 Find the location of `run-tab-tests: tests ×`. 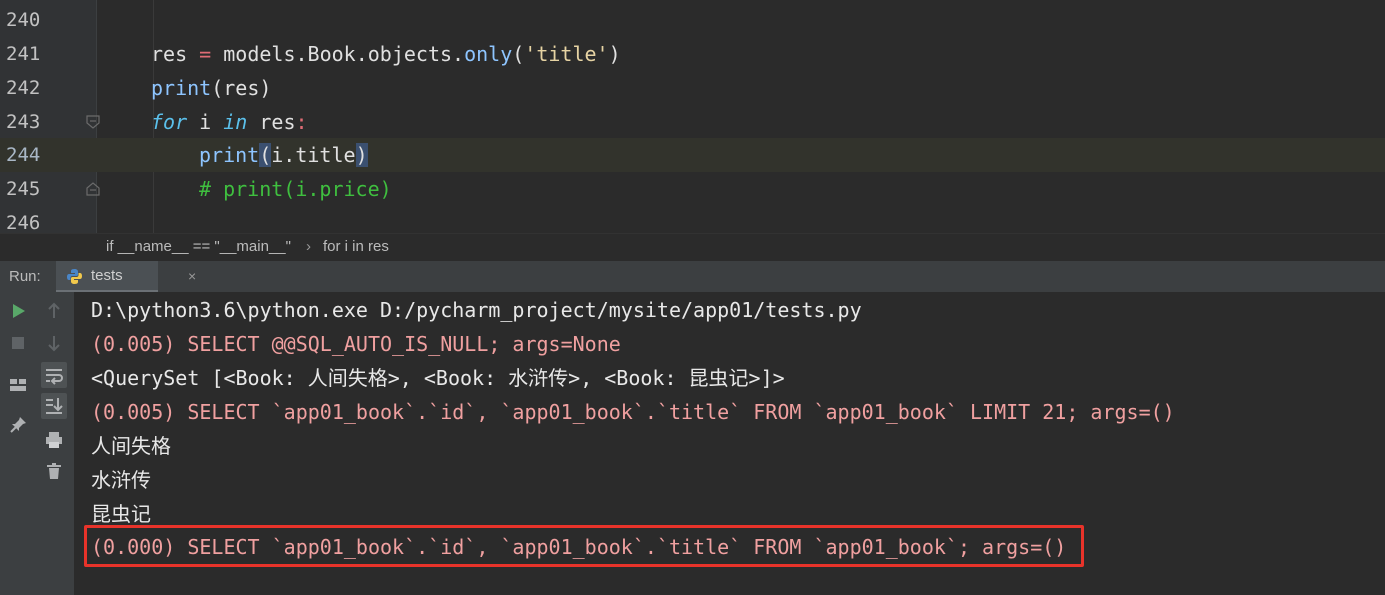

run-tab-tests: tests × is located at coordinates (126, 276).